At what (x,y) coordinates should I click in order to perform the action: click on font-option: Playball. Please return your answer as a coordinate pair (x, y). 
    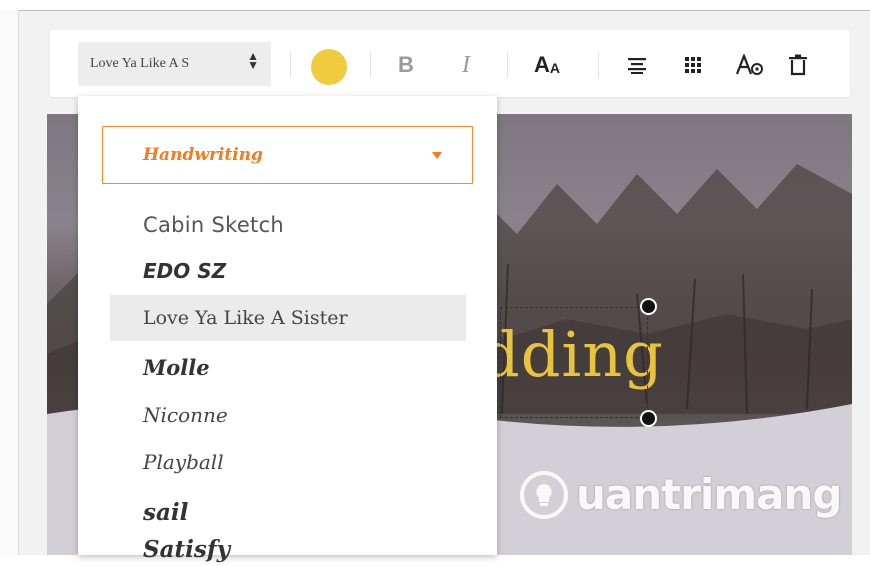
    Looking at the image, I should click on (288, 462).